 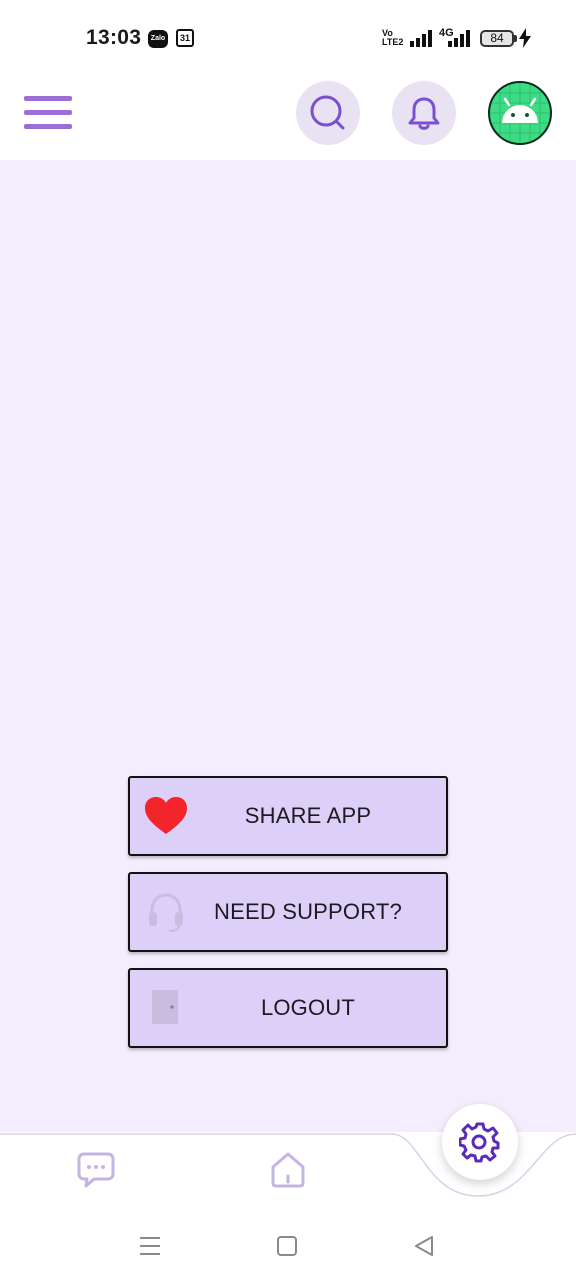 I want to click on android-icon, so click(x=520, y=113).